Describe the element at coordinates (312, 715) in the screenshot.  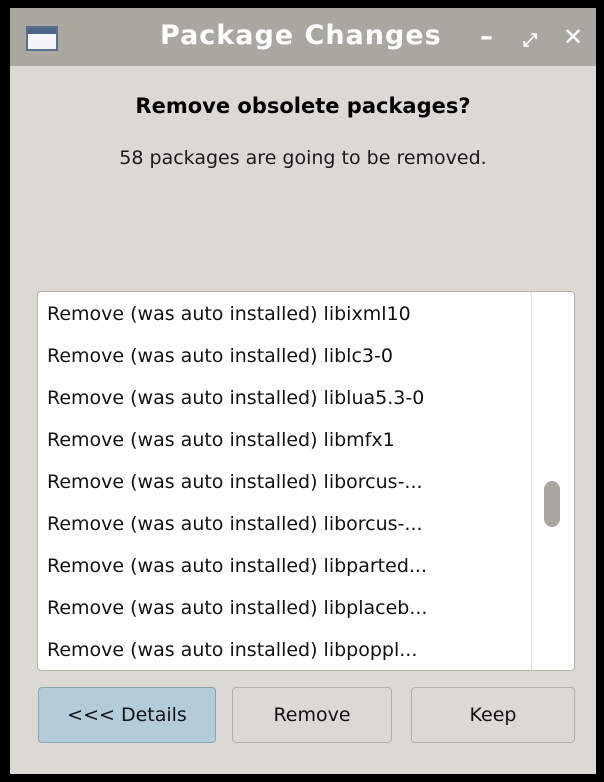
I see `remove-button: Remove` at that location.